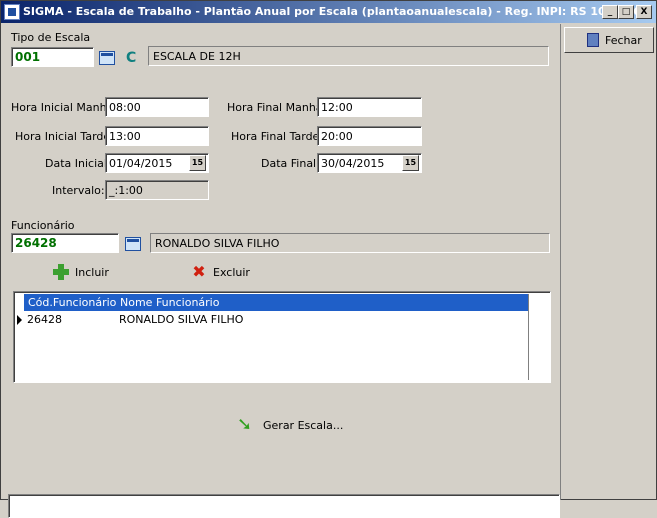 This screenshot has height=518, width=657. What do you see at coordinates (52, 57) in the screenshot?
I see `tipo-escala-code-input: 001` at bounding box center [52, 57].